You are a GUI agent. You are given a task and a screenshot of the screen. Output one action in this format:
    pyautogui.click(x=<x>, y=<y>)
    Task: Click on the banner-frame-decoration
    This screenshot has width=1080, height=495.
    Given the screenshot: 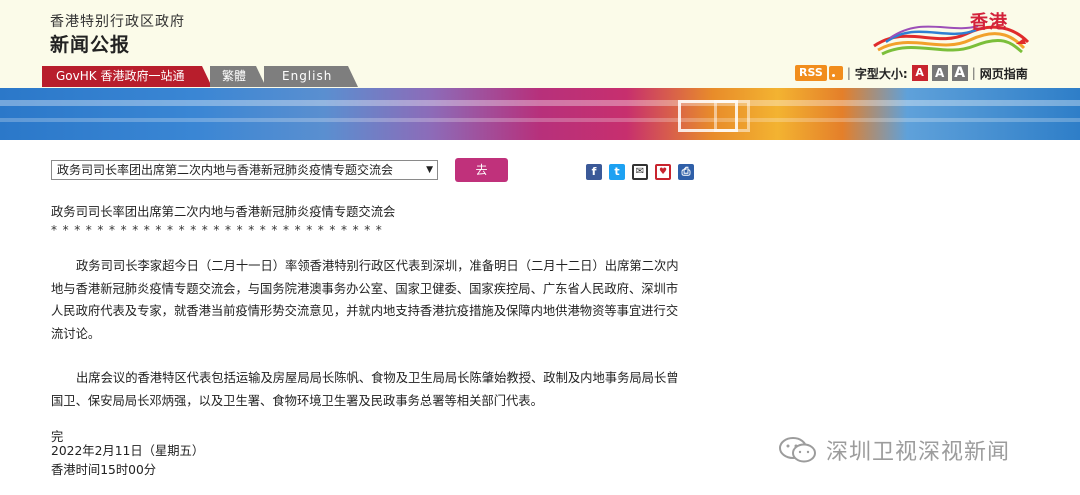 What is the action you would take?
    pyautogui.click(x=732, y=116)
    